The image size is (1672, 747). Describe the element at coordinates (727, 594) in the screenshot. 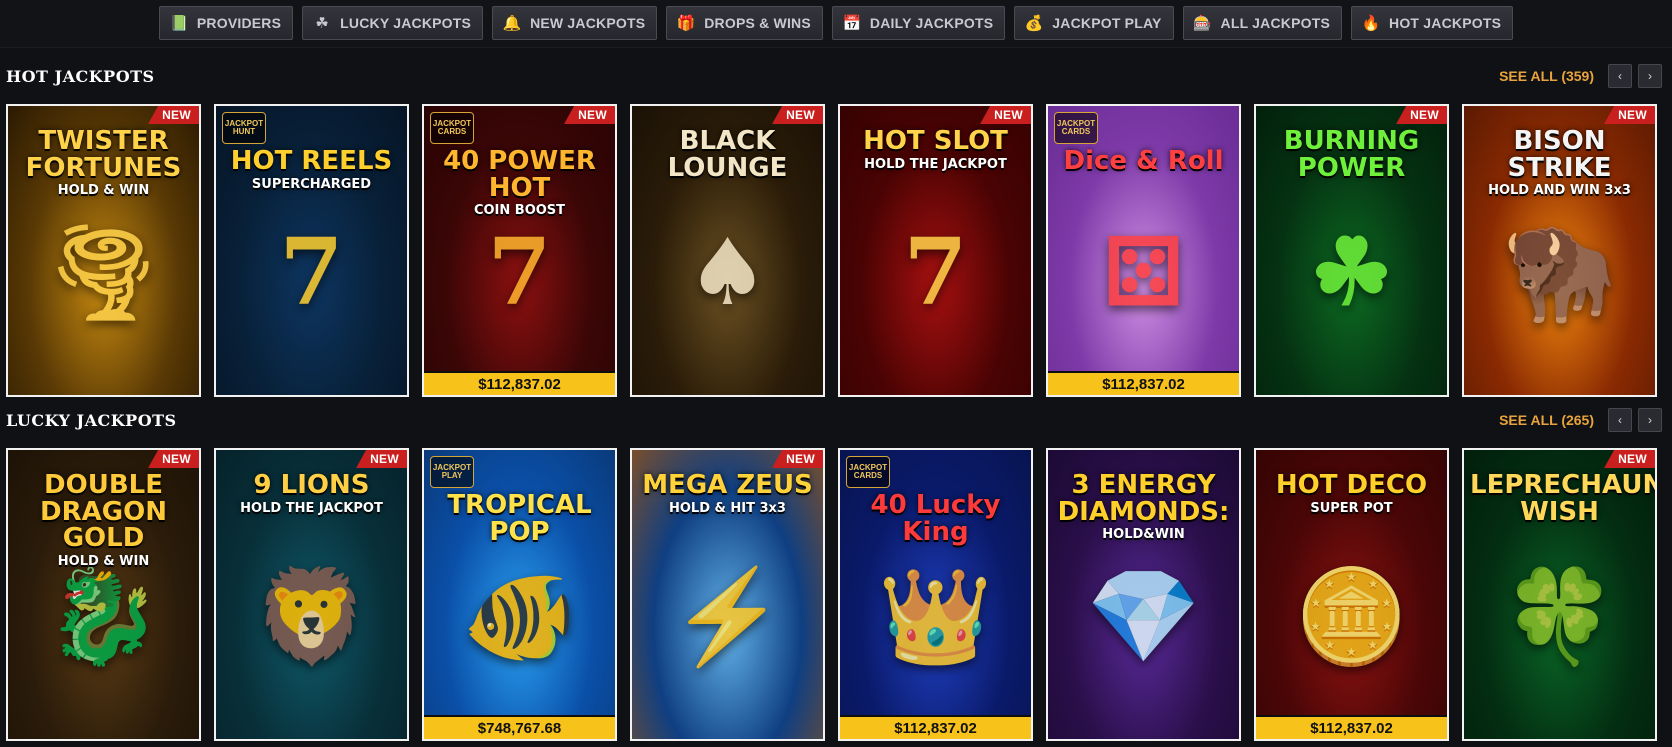

I see `game-tile: ⚡ MEGA ZEUS HOLD & HIT 3x3 NEW` at that location.